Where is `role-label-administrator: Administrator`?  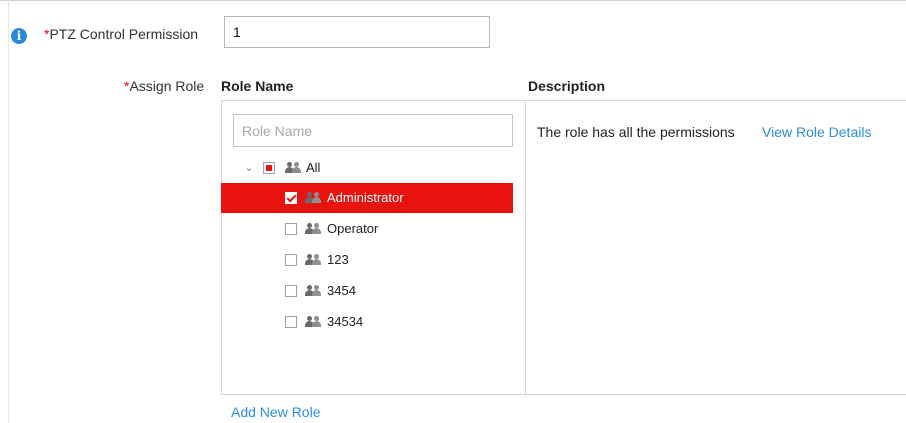
role-label-administrator: Administrator is located at coordinates (365, 197).